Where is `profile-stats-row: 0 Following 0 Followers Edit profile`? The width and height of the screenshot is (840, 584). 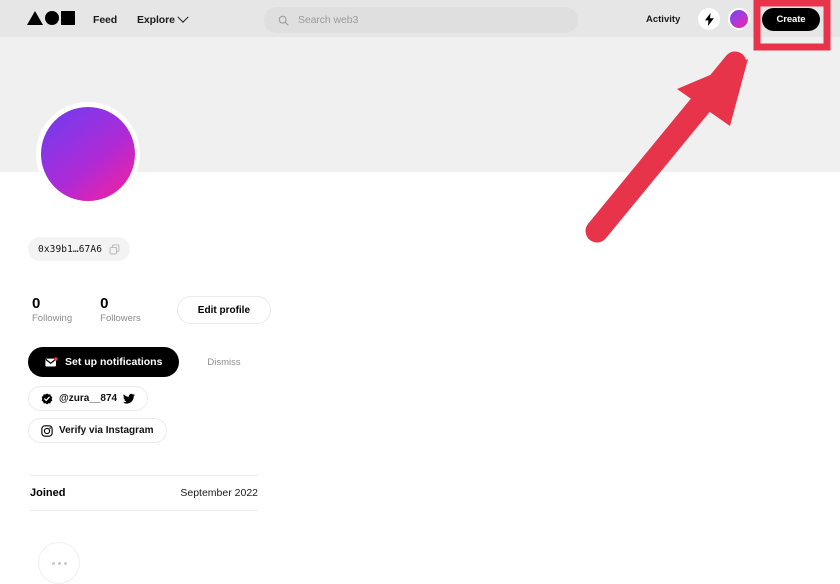 profile-stats-row: 0 Following 0 Followers Edit profile is located at coordinates (152, 309).